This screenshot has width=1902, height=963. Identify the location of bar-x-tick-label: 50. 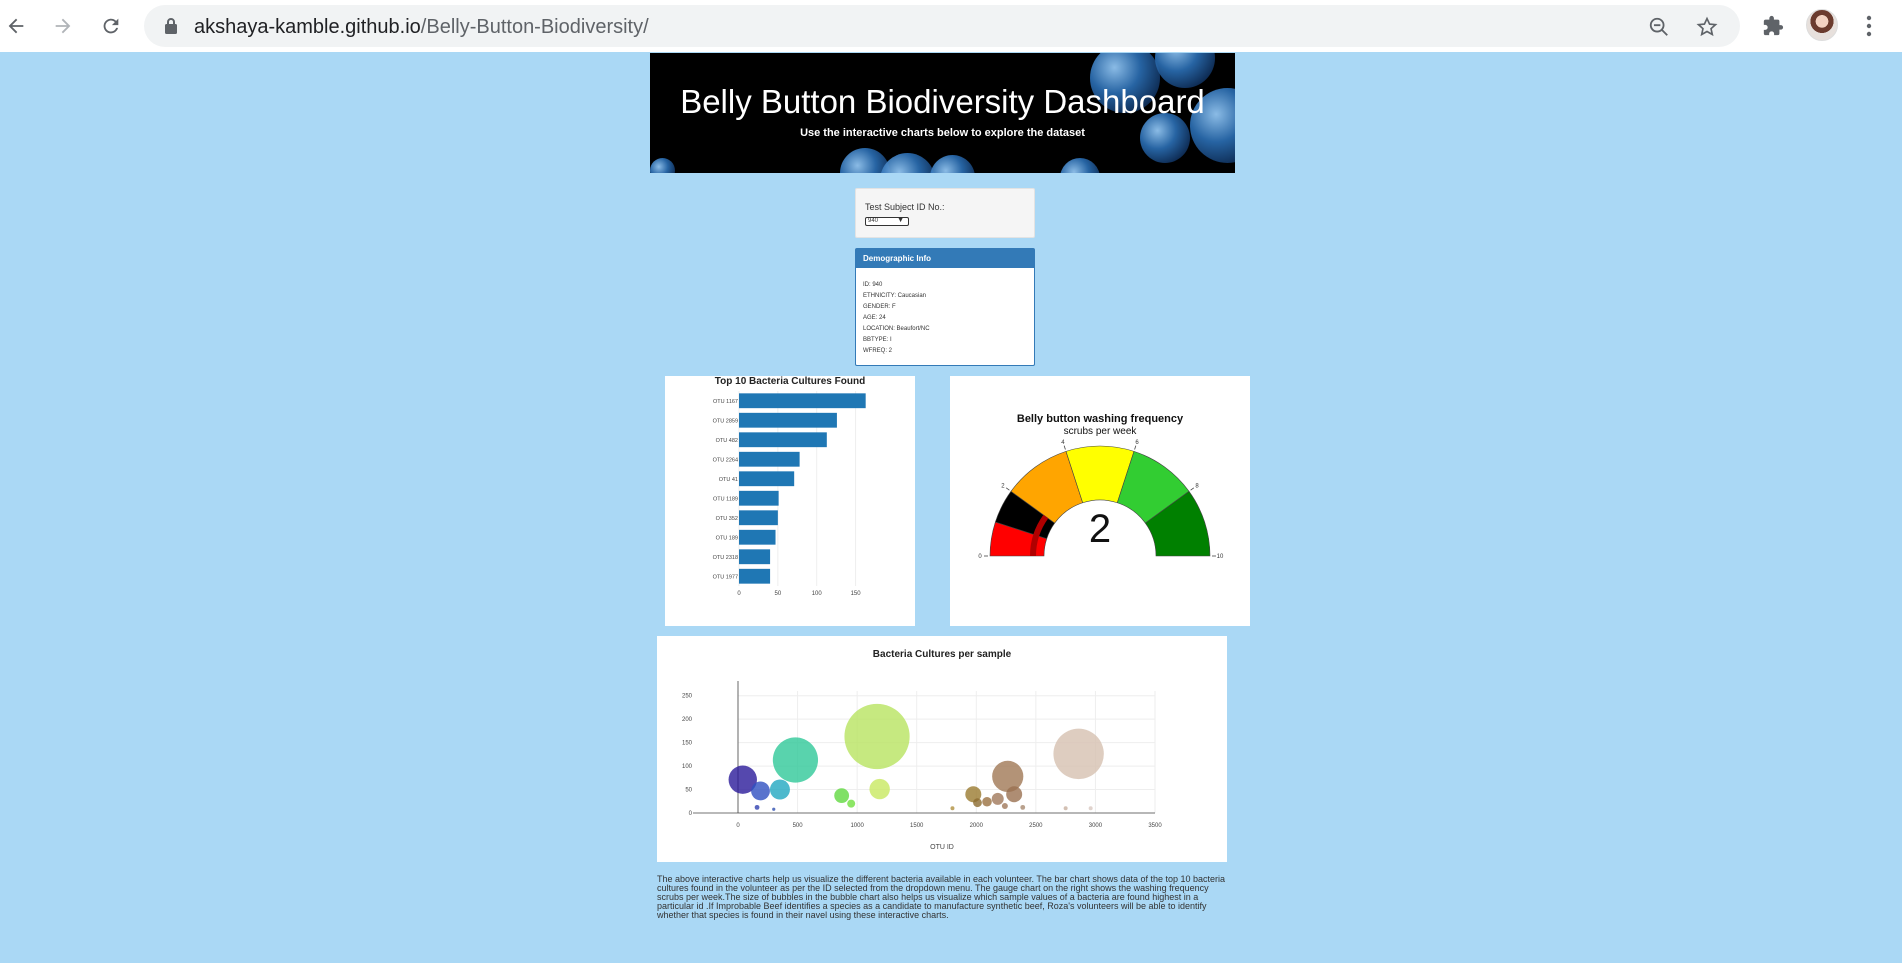
(778, 594).